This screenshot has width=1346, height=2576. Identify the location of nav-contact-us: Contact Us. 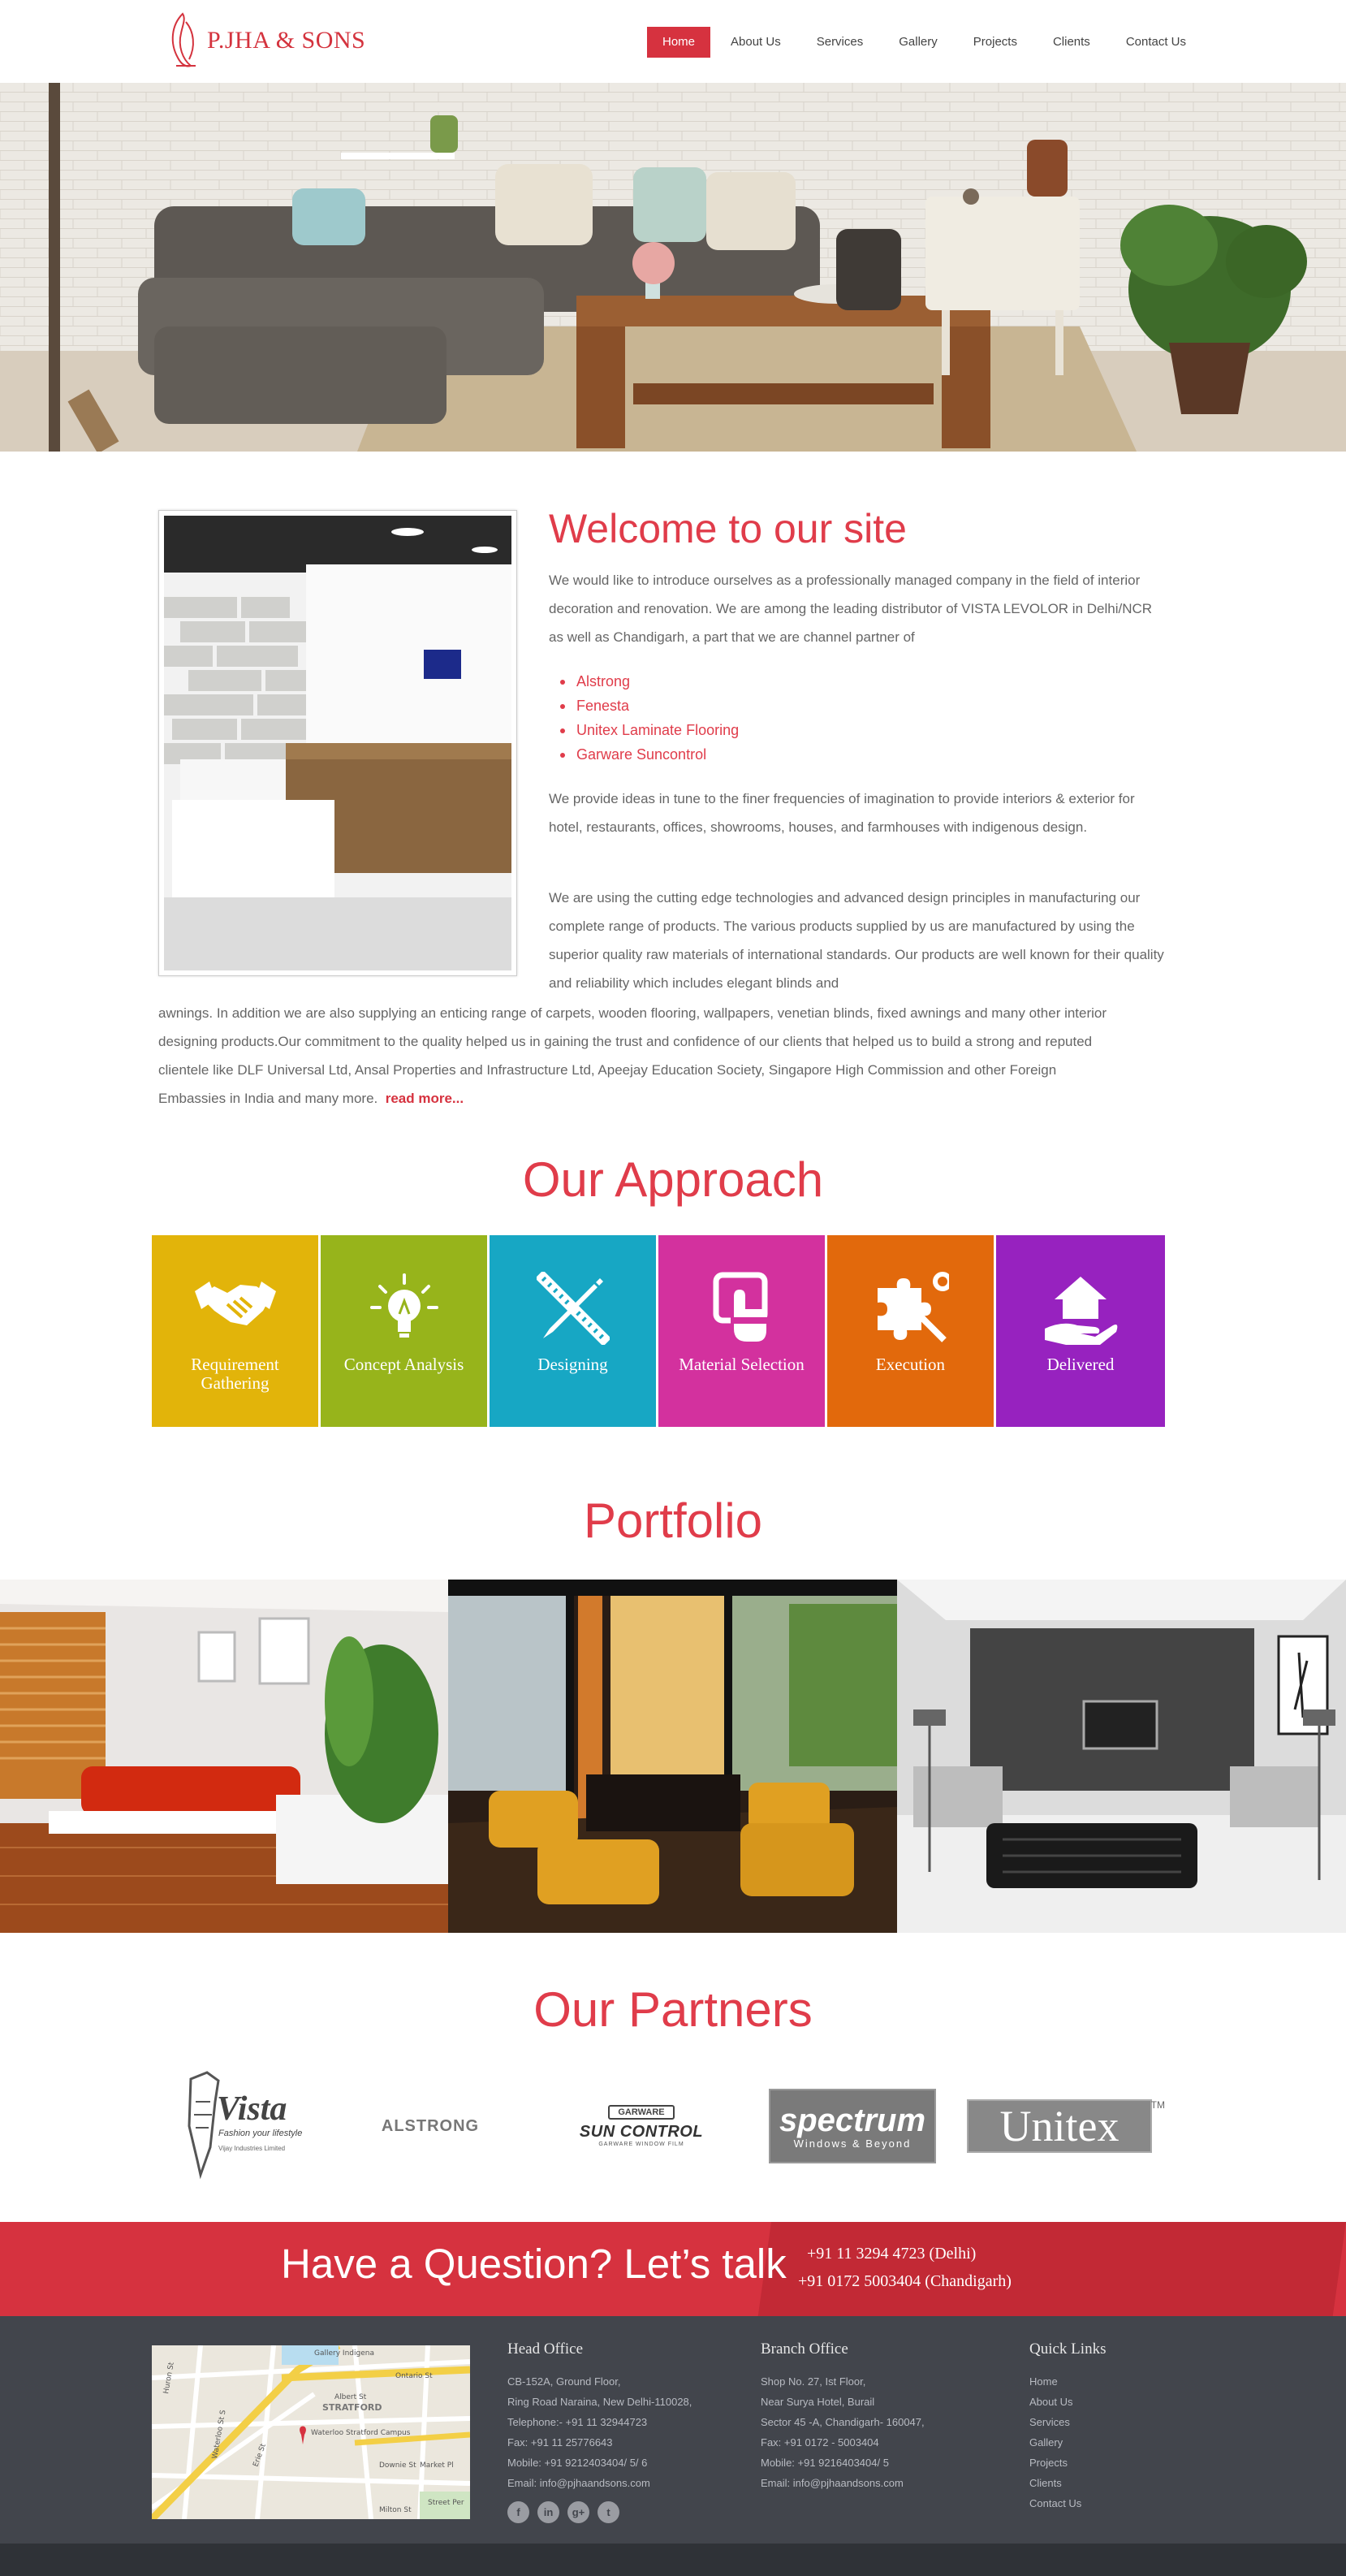
(1156, 43).